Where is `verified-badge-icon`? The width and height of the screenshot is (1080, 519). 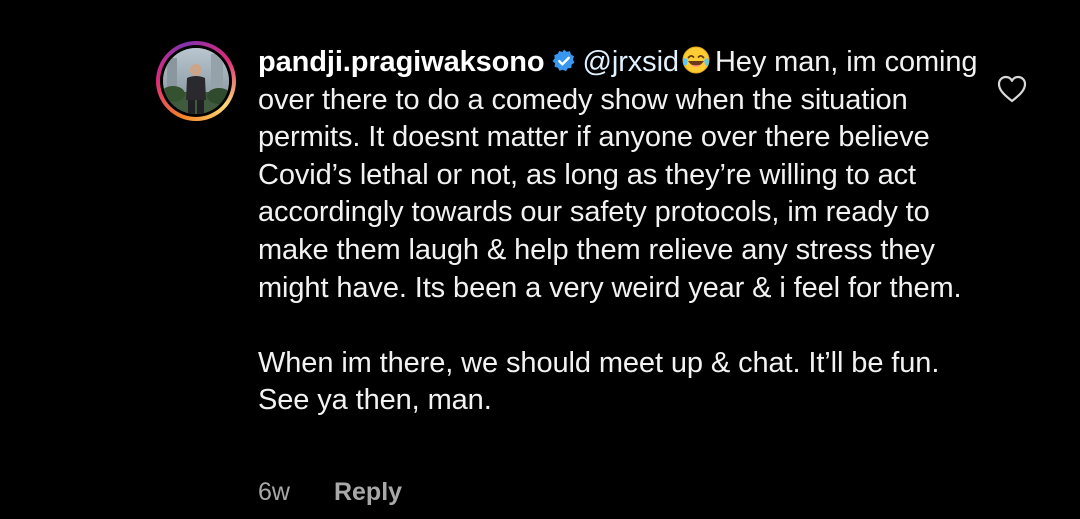
verified-badge-icon is located at coordinates (564, 60).